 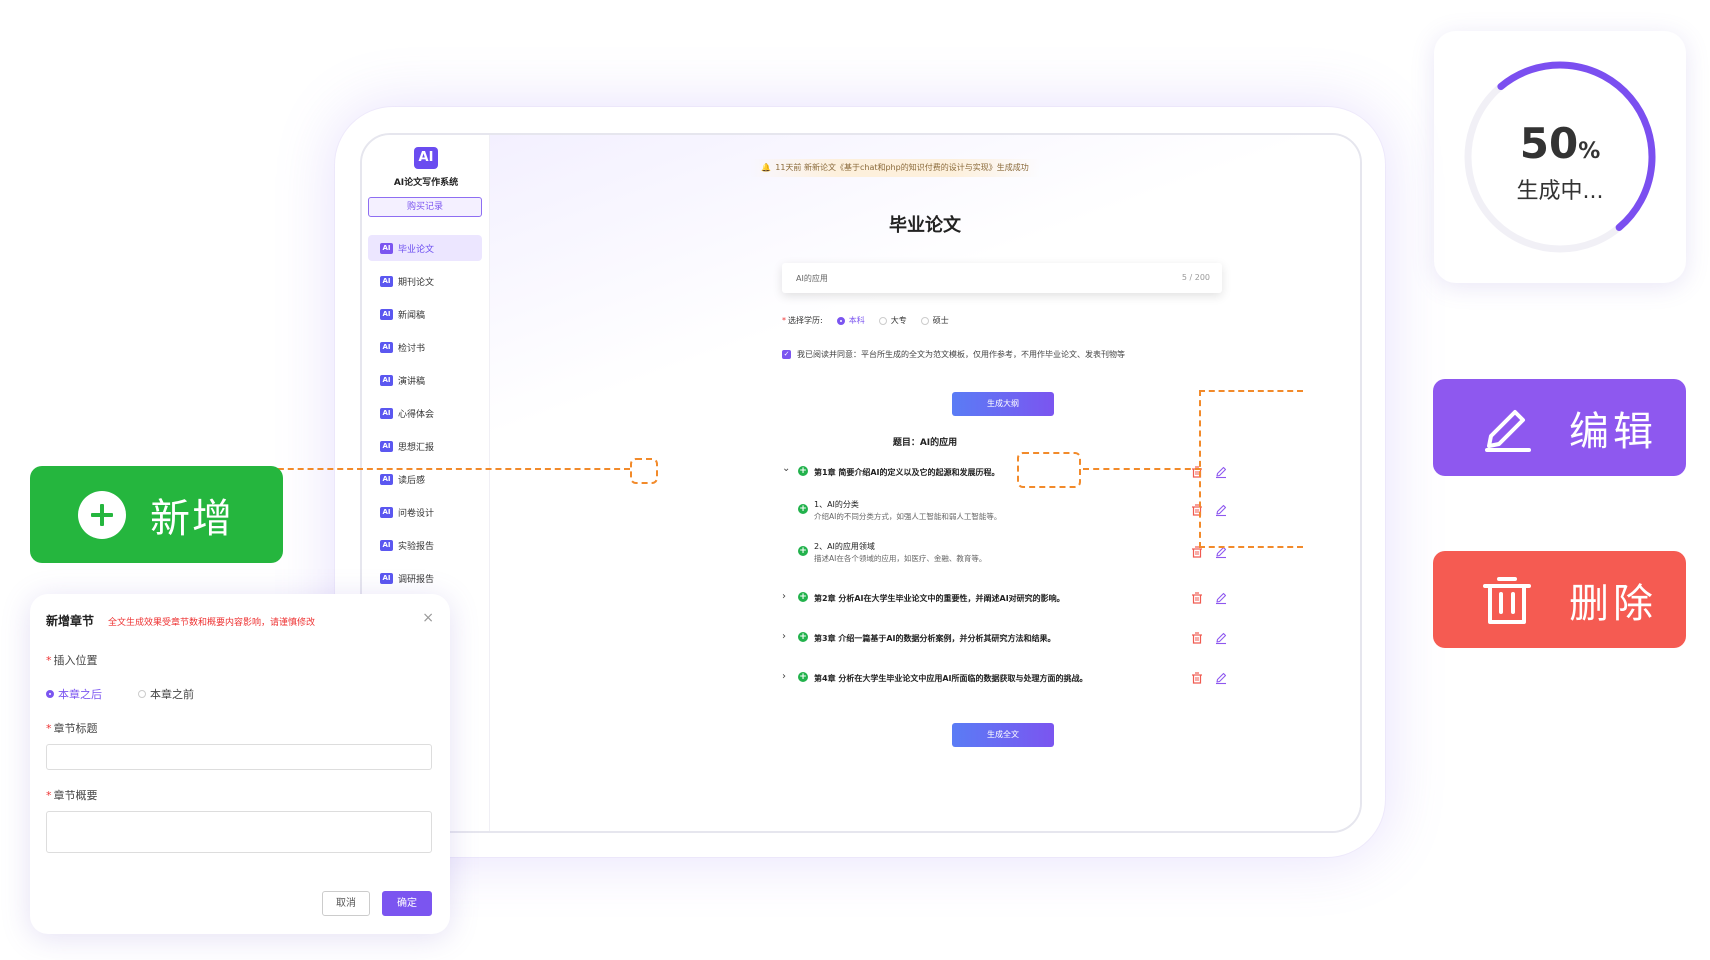 I want to click on vertical-connector, so click(x=1200, y=469).